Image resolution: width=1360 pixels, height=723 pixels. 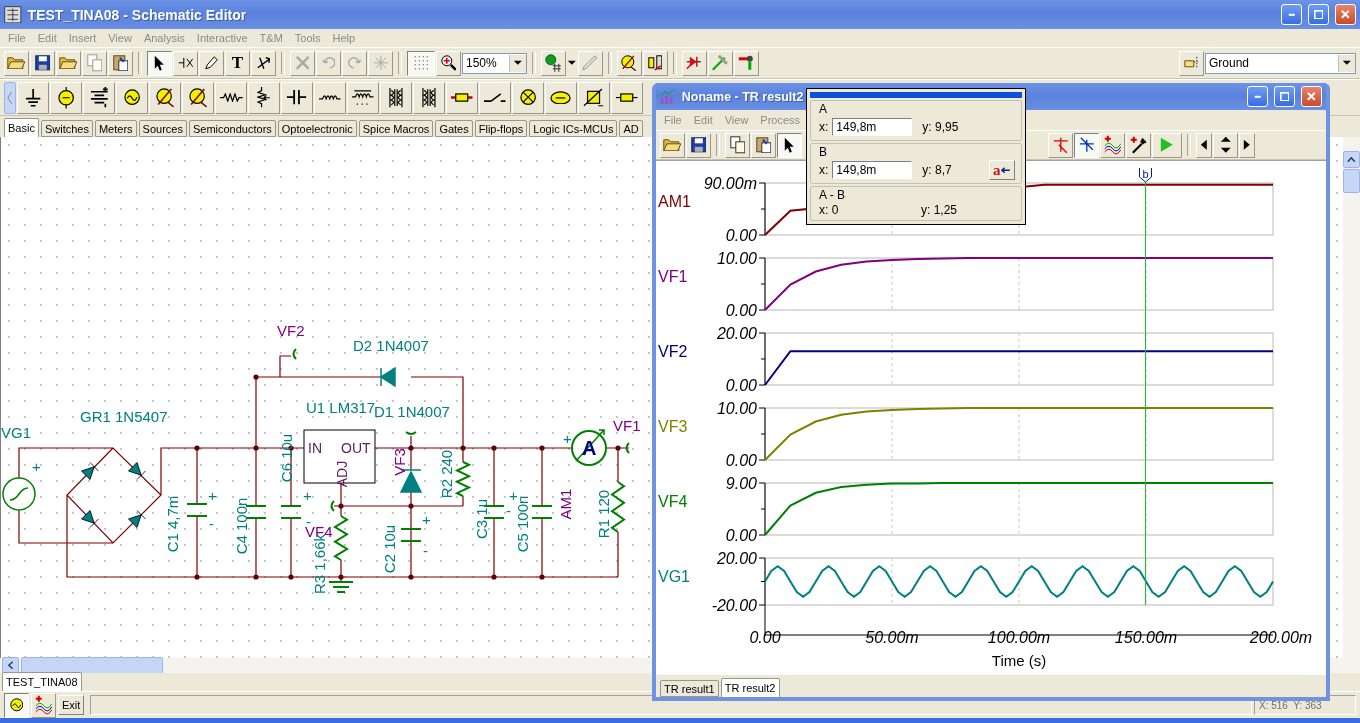 What do you see at coordinates (565, 504) in the screenshot?
I see `component-label: AM1` at bounding box center [565, 504].